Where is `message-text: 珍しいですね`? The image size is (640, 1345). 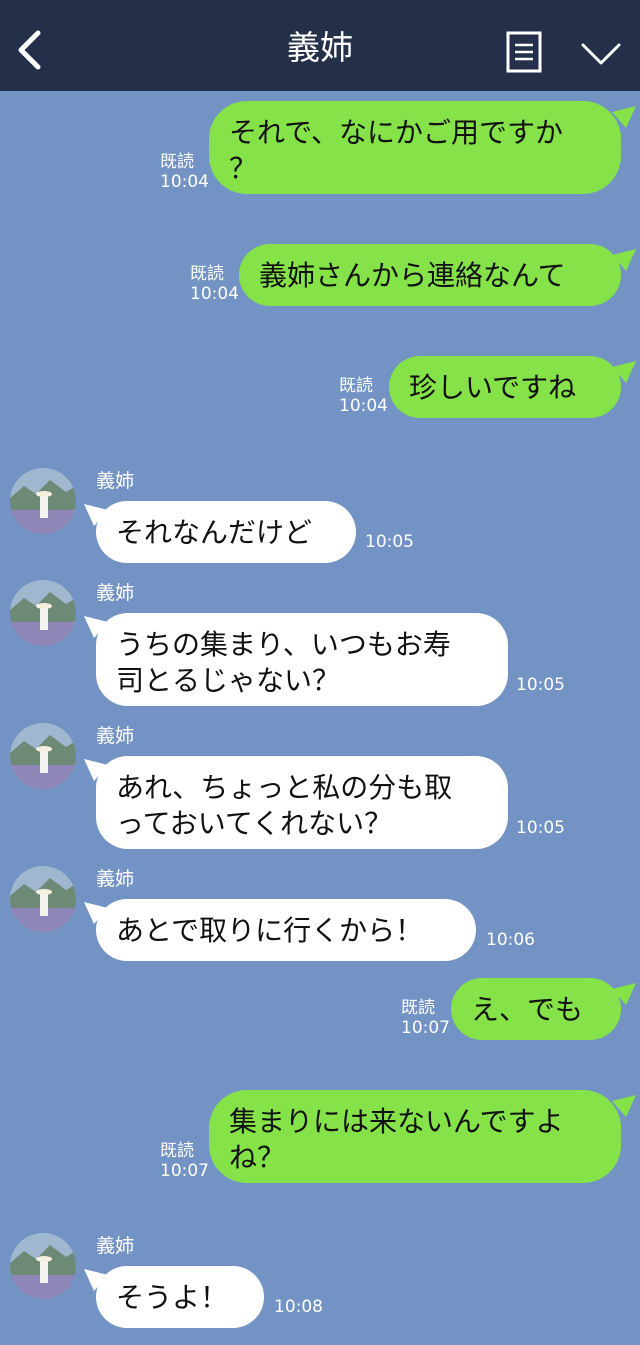
message-text: 珍しいですね is located at coordinates (493, 387).